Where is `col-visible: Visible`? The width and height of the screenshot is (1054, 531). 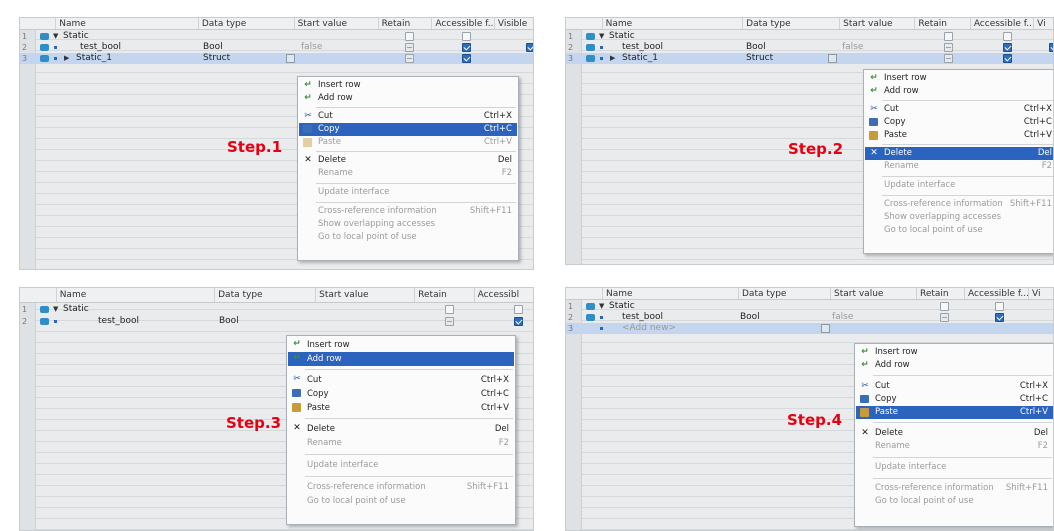 col-visible: Visible is located at coordinates (513, 23).